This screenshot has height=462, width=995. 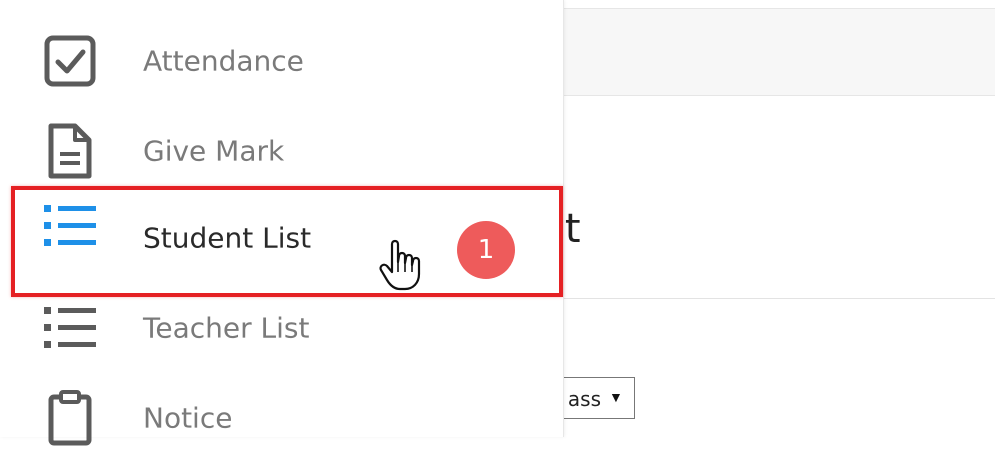 I want to click on menu-item-give-mark: Give Mark, so click(x=281, y=151).